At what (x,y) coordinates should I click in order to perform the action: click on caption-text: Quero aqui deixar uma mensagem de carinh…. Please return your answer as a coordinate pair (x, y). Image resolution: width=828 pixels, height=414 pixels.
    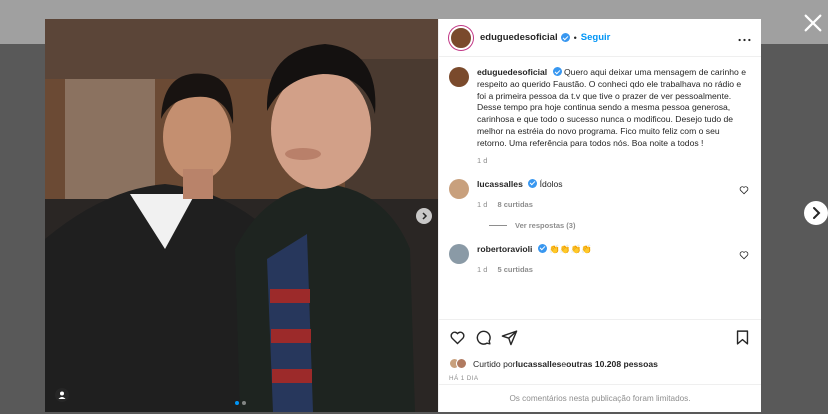
    Looking at the image, I should click on (611, 107).